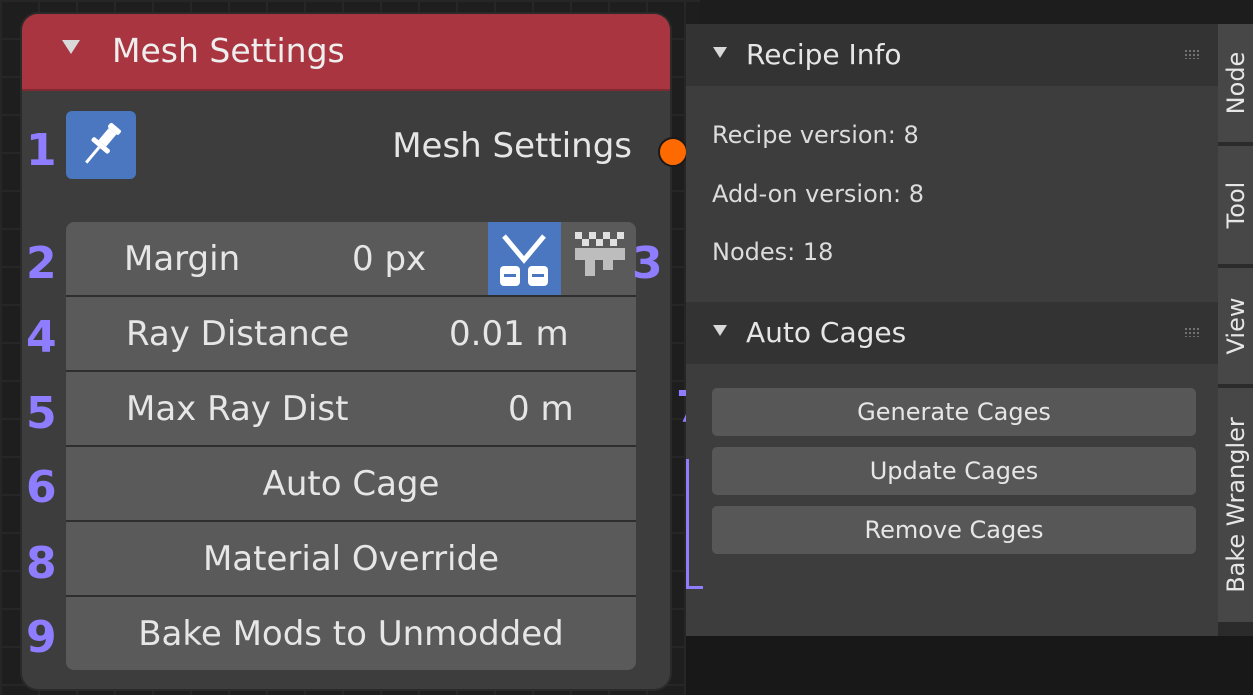  Describe the element at coordinates (41, 337) in the screenshot. I see `annotation-4: 4` at that location.